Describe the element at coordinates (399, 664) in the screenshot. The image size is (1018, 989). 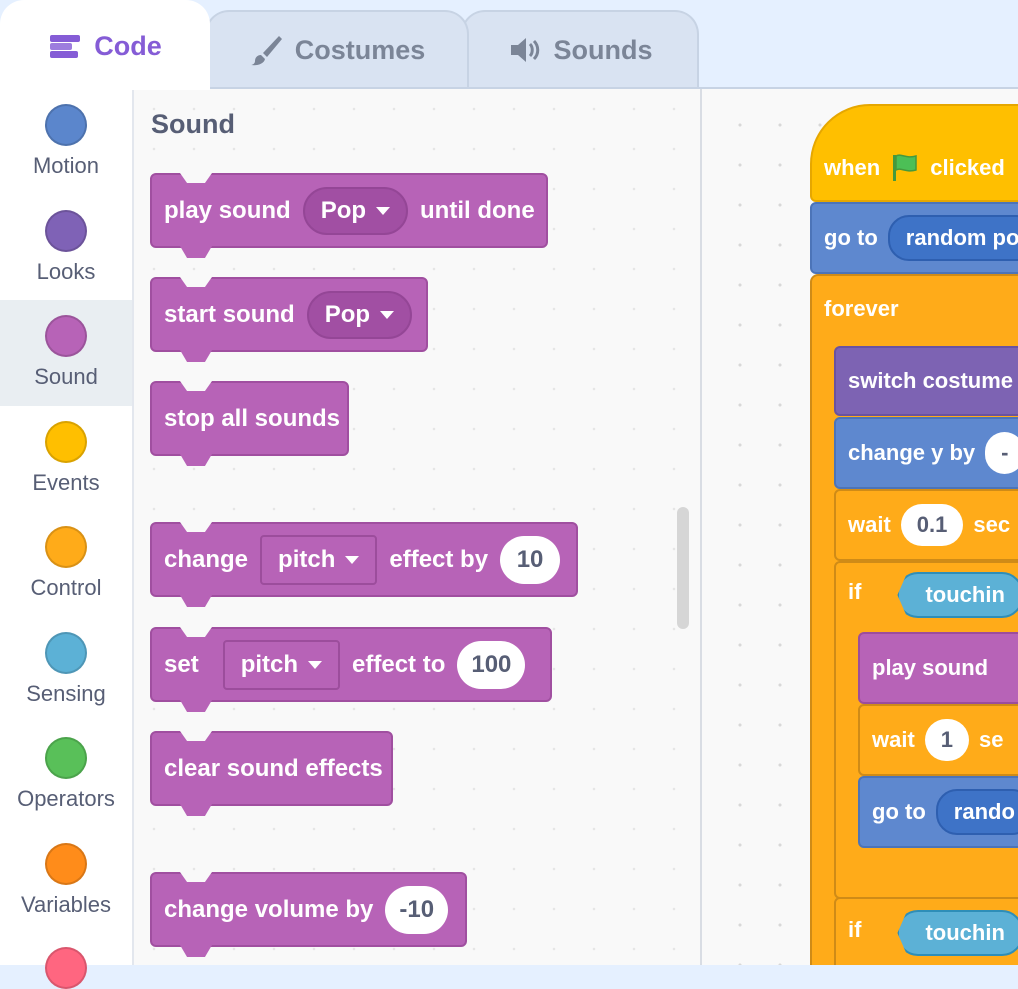
I see `block-text: effect to` at that location.